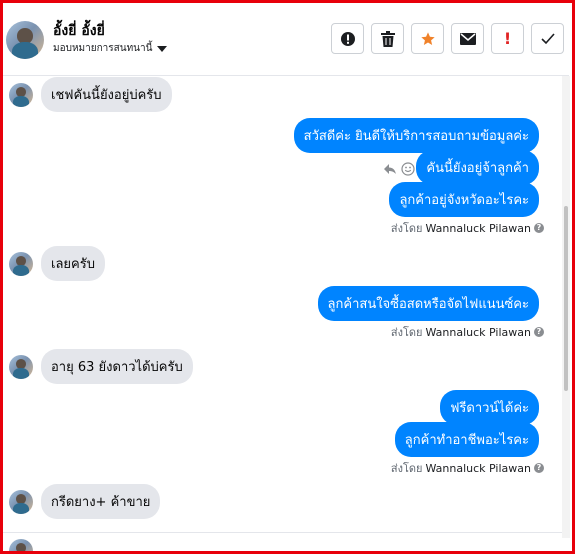 This screenshot has height=554, width=575. What do you see at coordinates (162, 48) in the screenshot?
I see `caret-down-icon` at bounding box center [162, 48].